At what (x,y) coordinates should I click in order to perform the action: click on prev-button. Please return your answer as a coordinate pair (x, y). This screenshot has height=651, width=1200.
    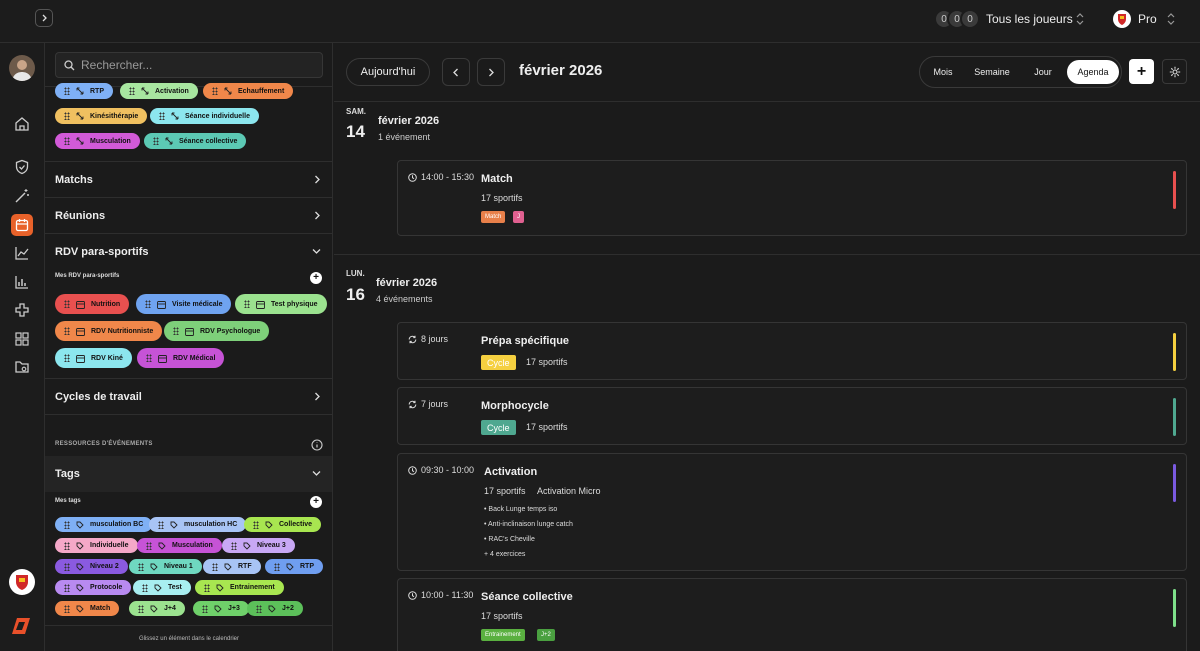
    Looking at the image, I should click on (456, 72).